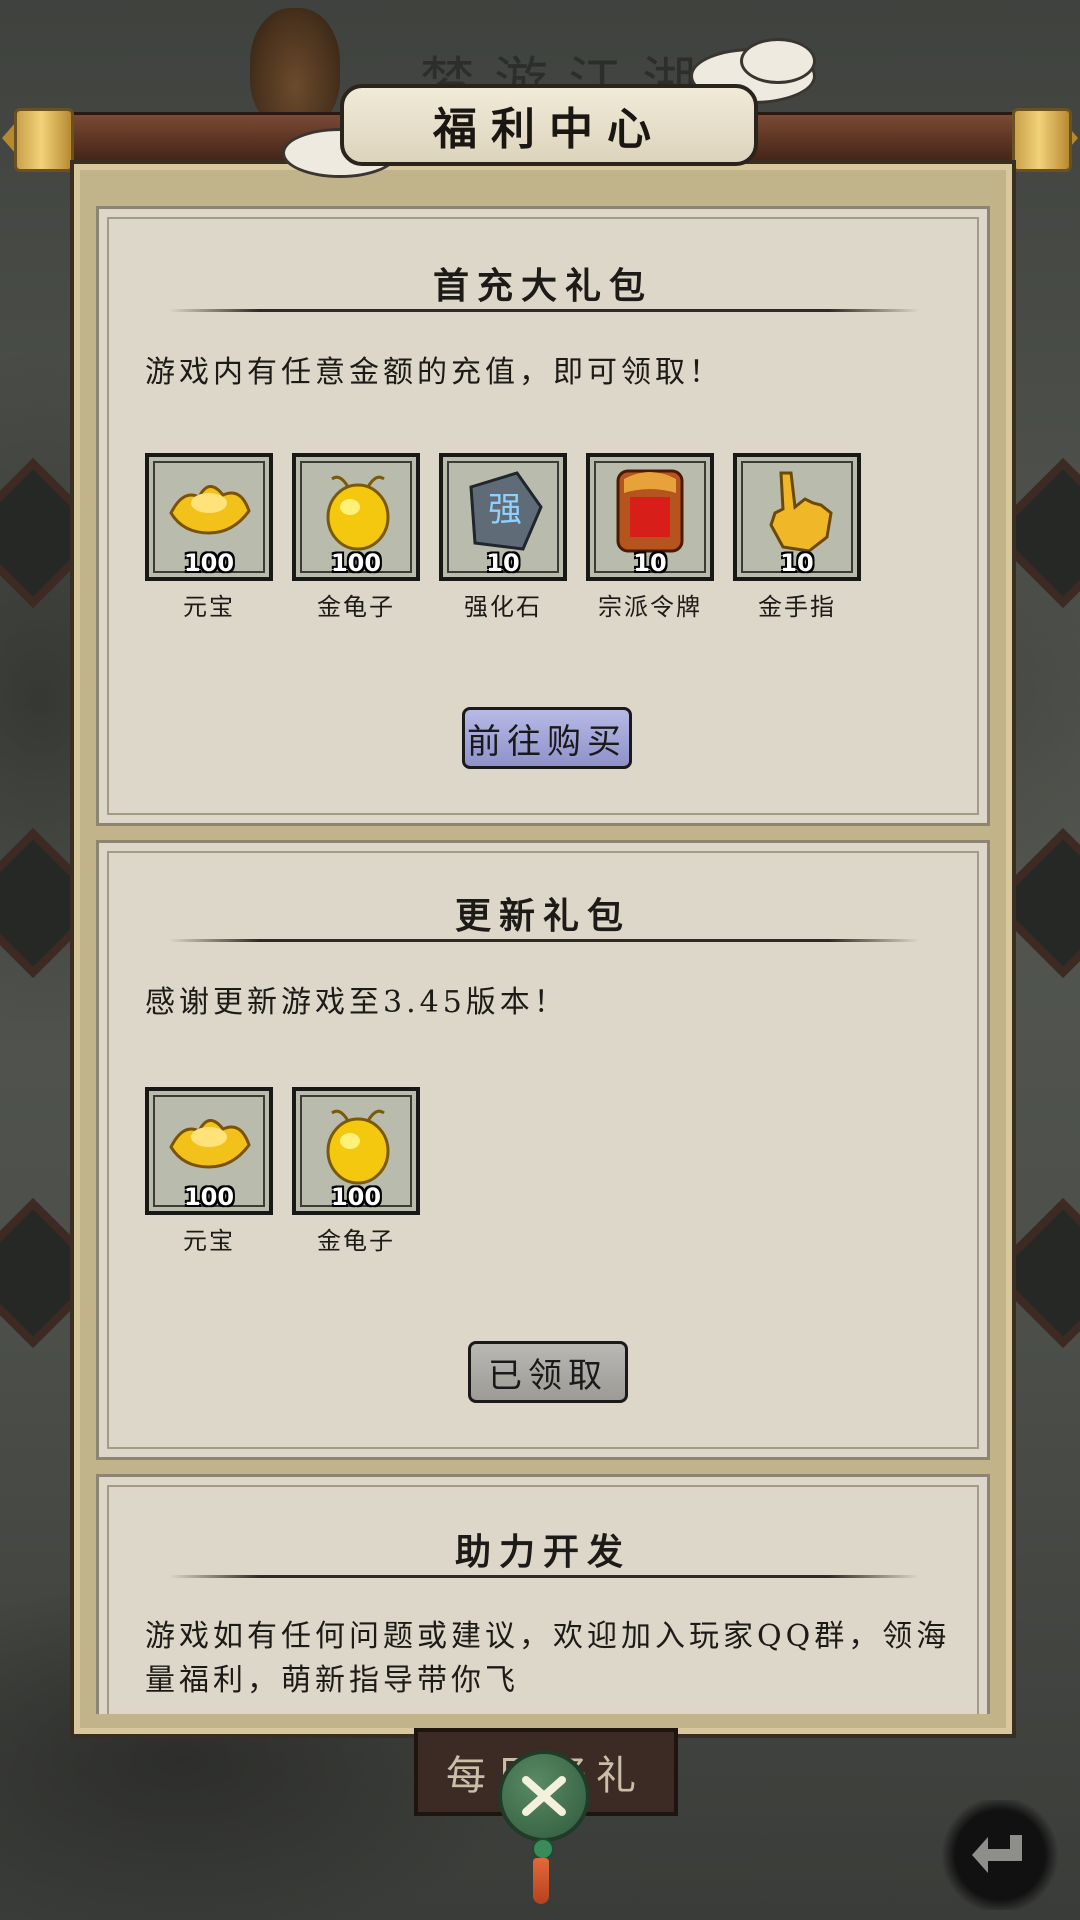 The width and height of the screenshot is (1080, 1920). I want to click on reward-item: 10 金手指, so click(797, 537).